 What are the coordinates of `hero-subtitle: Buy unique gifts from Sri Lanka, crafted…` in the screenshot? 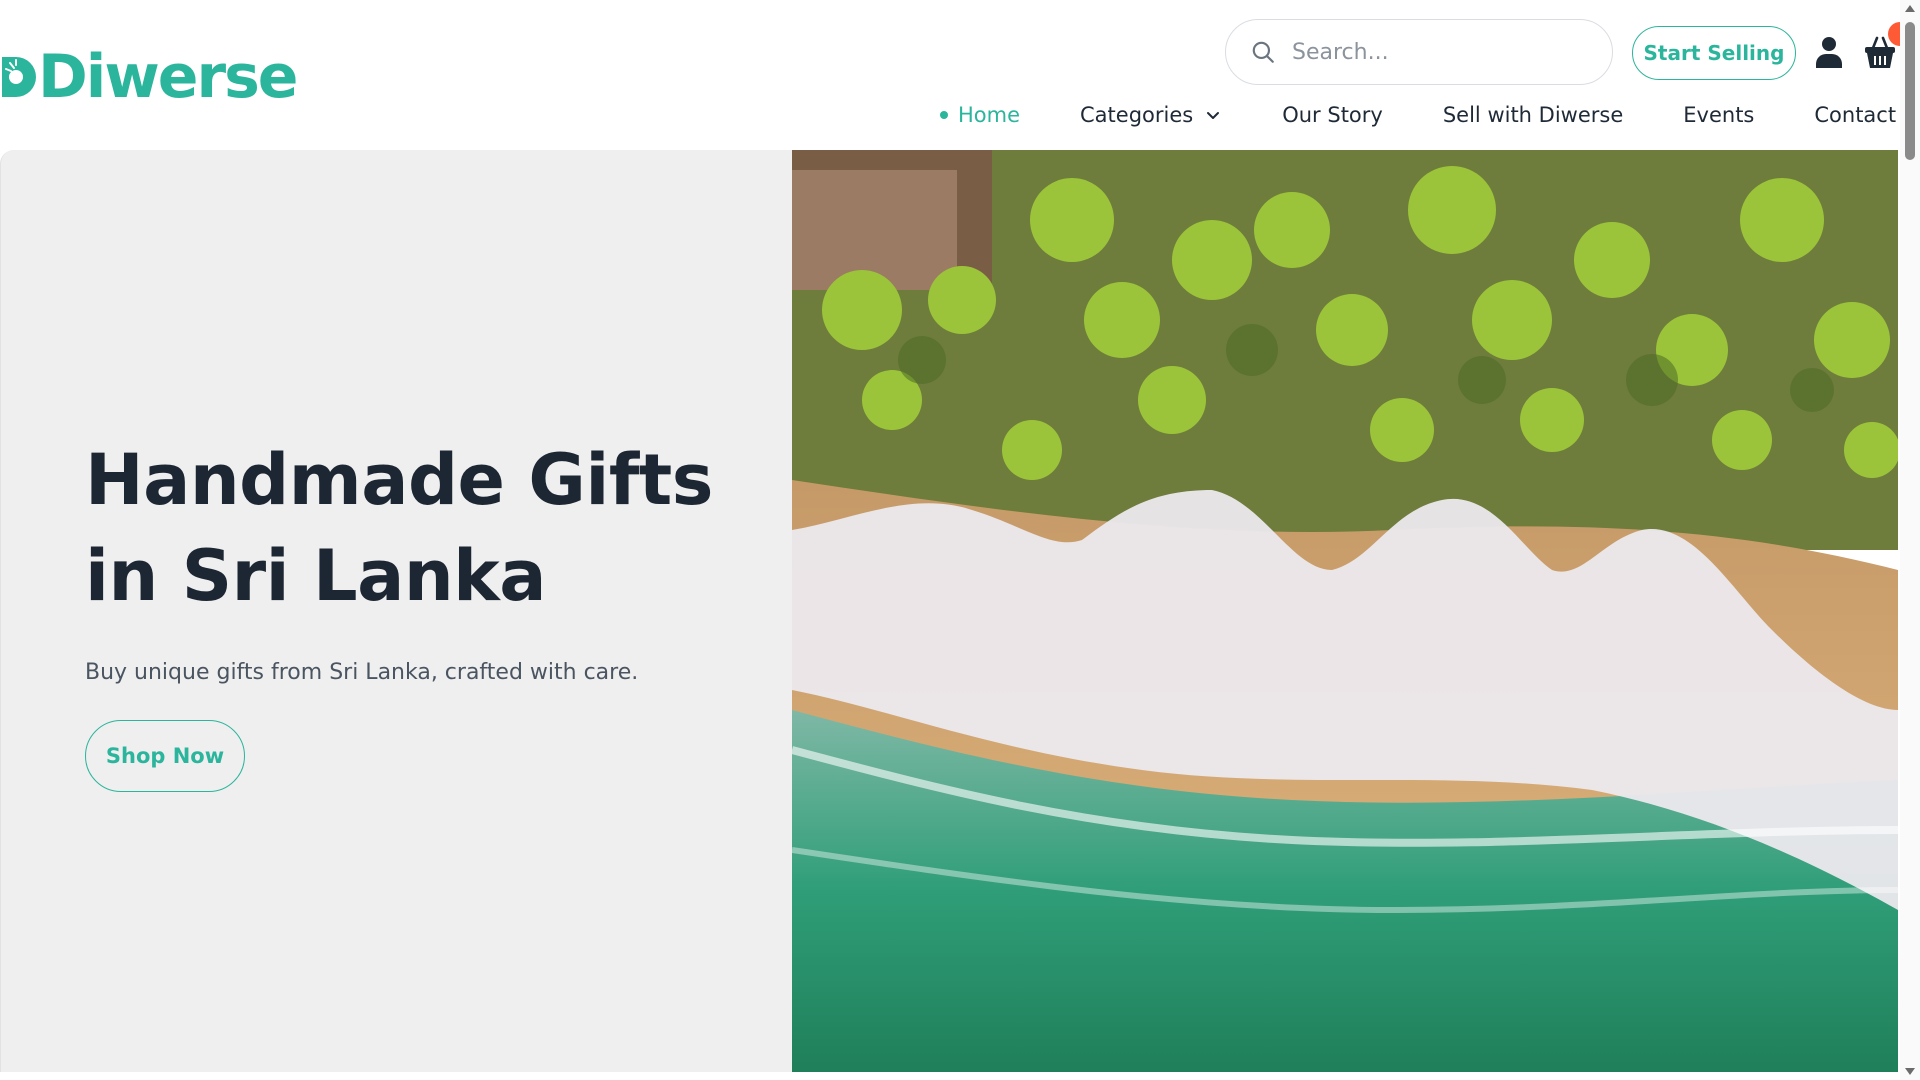 It's located at (362, 672).